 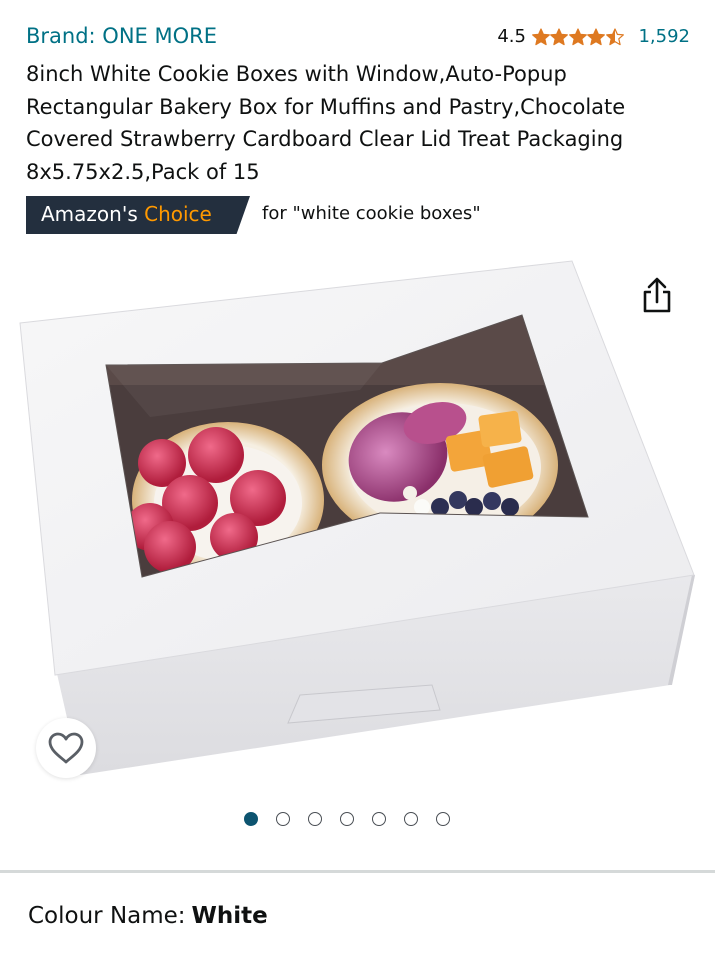 I want to click on badge-prefix: Amazon's, so click(x=93, y=214).